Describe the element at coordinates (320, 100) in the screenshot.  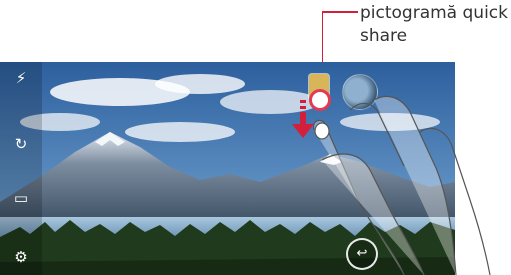
I see `quick-share-touch-point` at that location.